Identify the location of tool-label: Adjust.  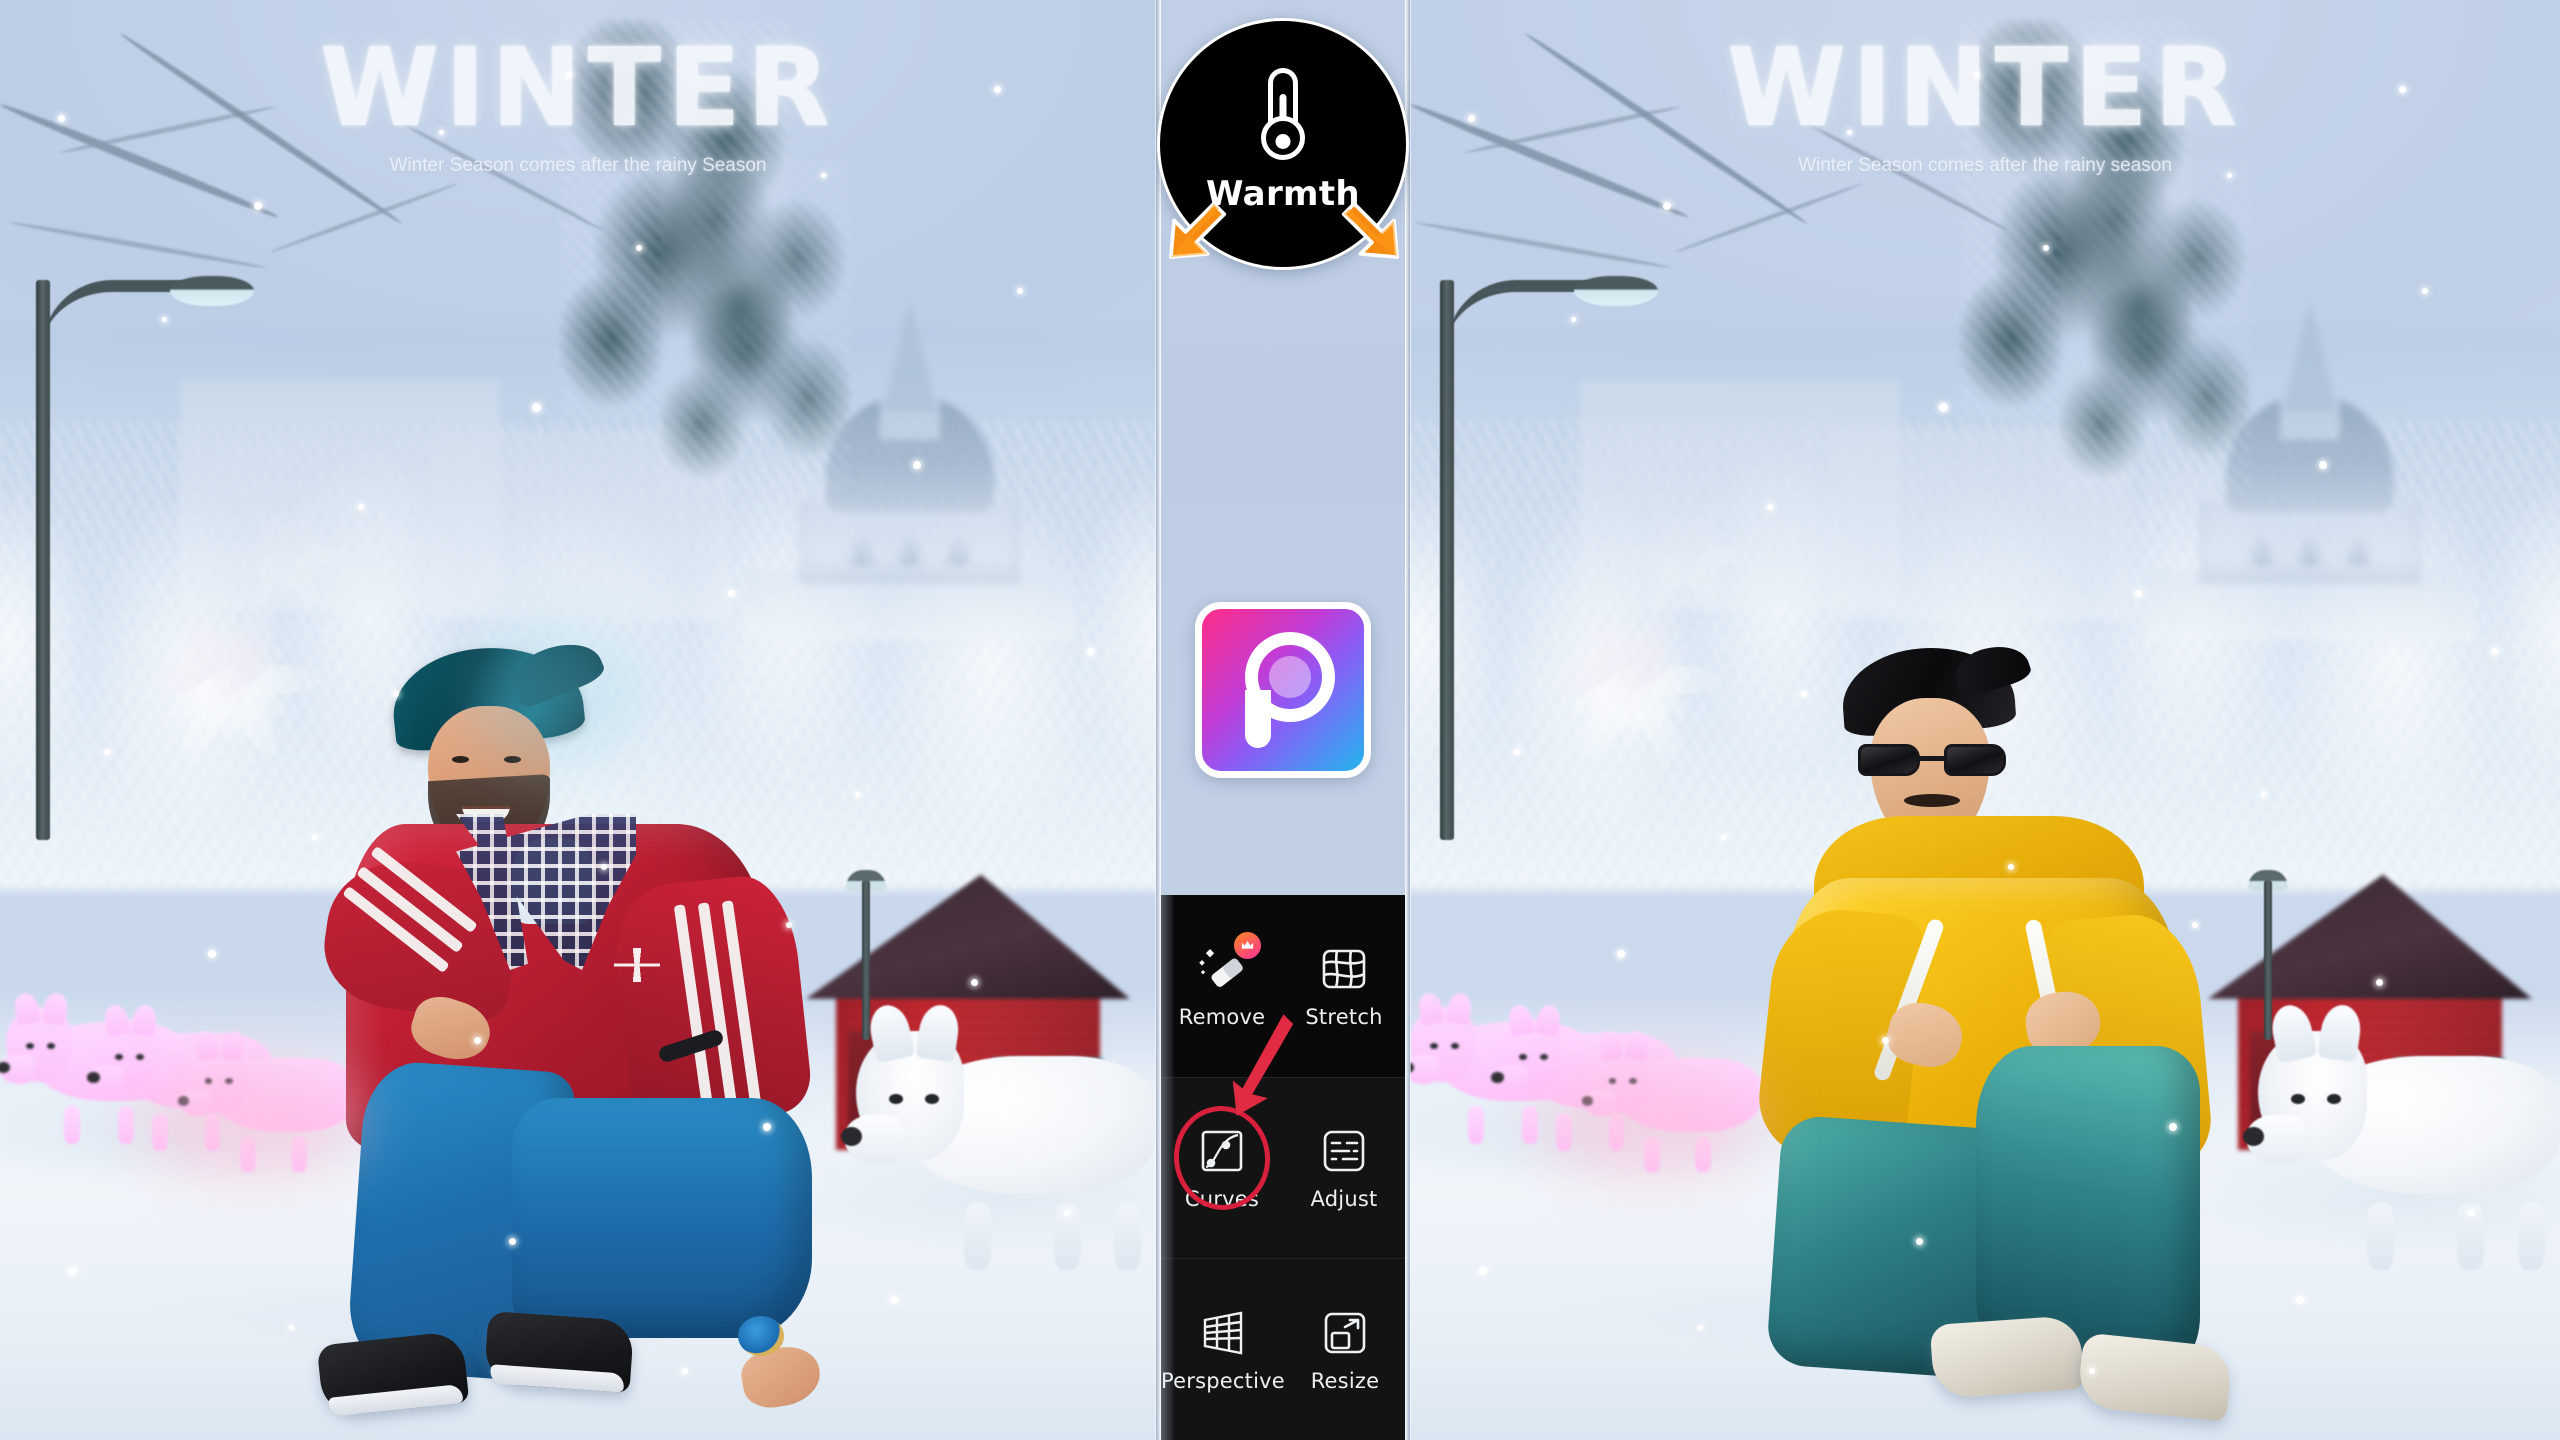
(1344, 1198).